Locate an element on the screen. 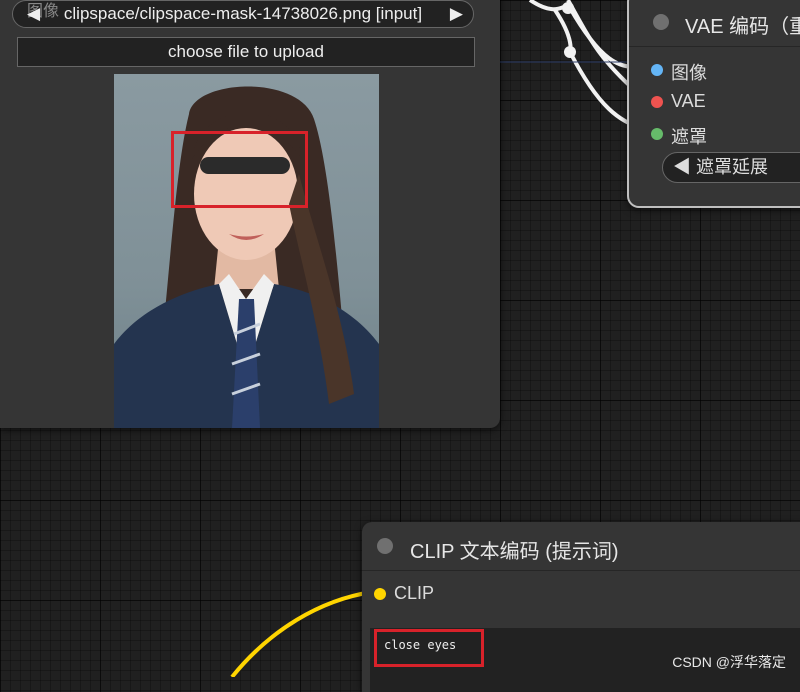 The width and height of the screenshot is (800, 692). left-arrow-icon: ◀ is located at coordinates (682, 167).